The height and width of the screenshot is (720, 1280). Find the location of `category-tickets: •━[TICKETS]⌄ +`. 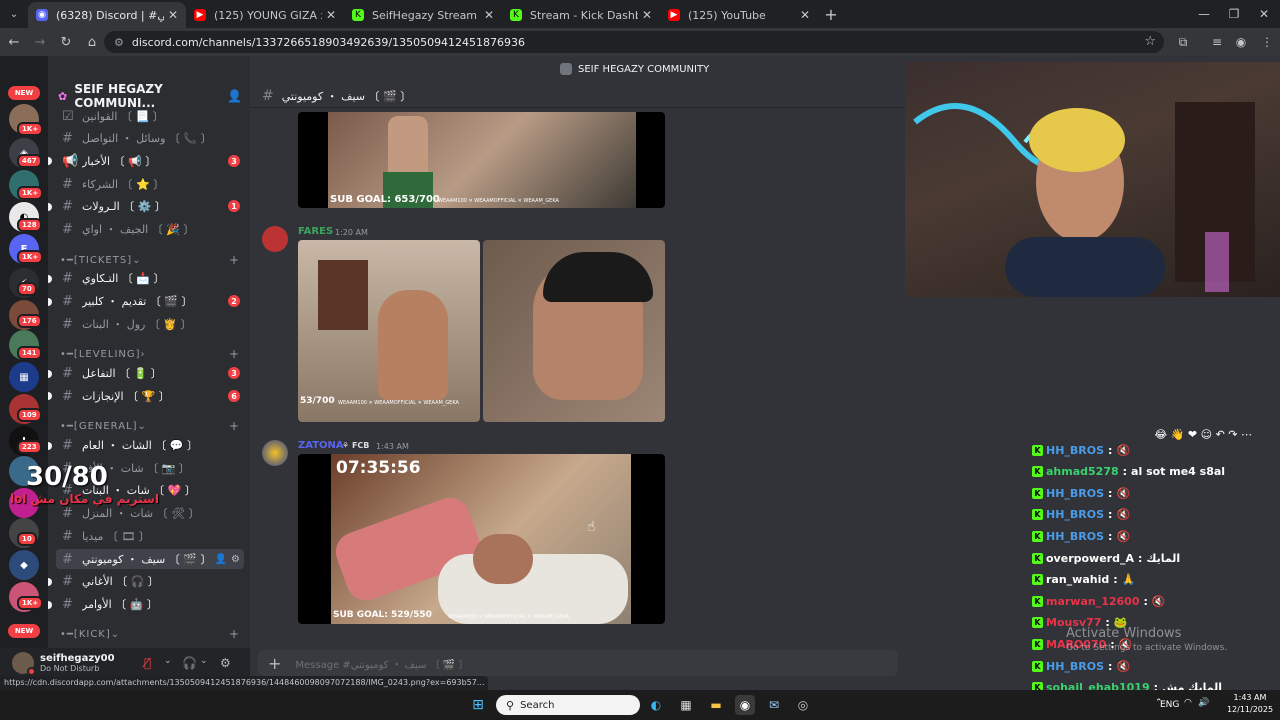

category-tickets: •━[TICKETS]⌄ + is located at coordinates (150, 260).